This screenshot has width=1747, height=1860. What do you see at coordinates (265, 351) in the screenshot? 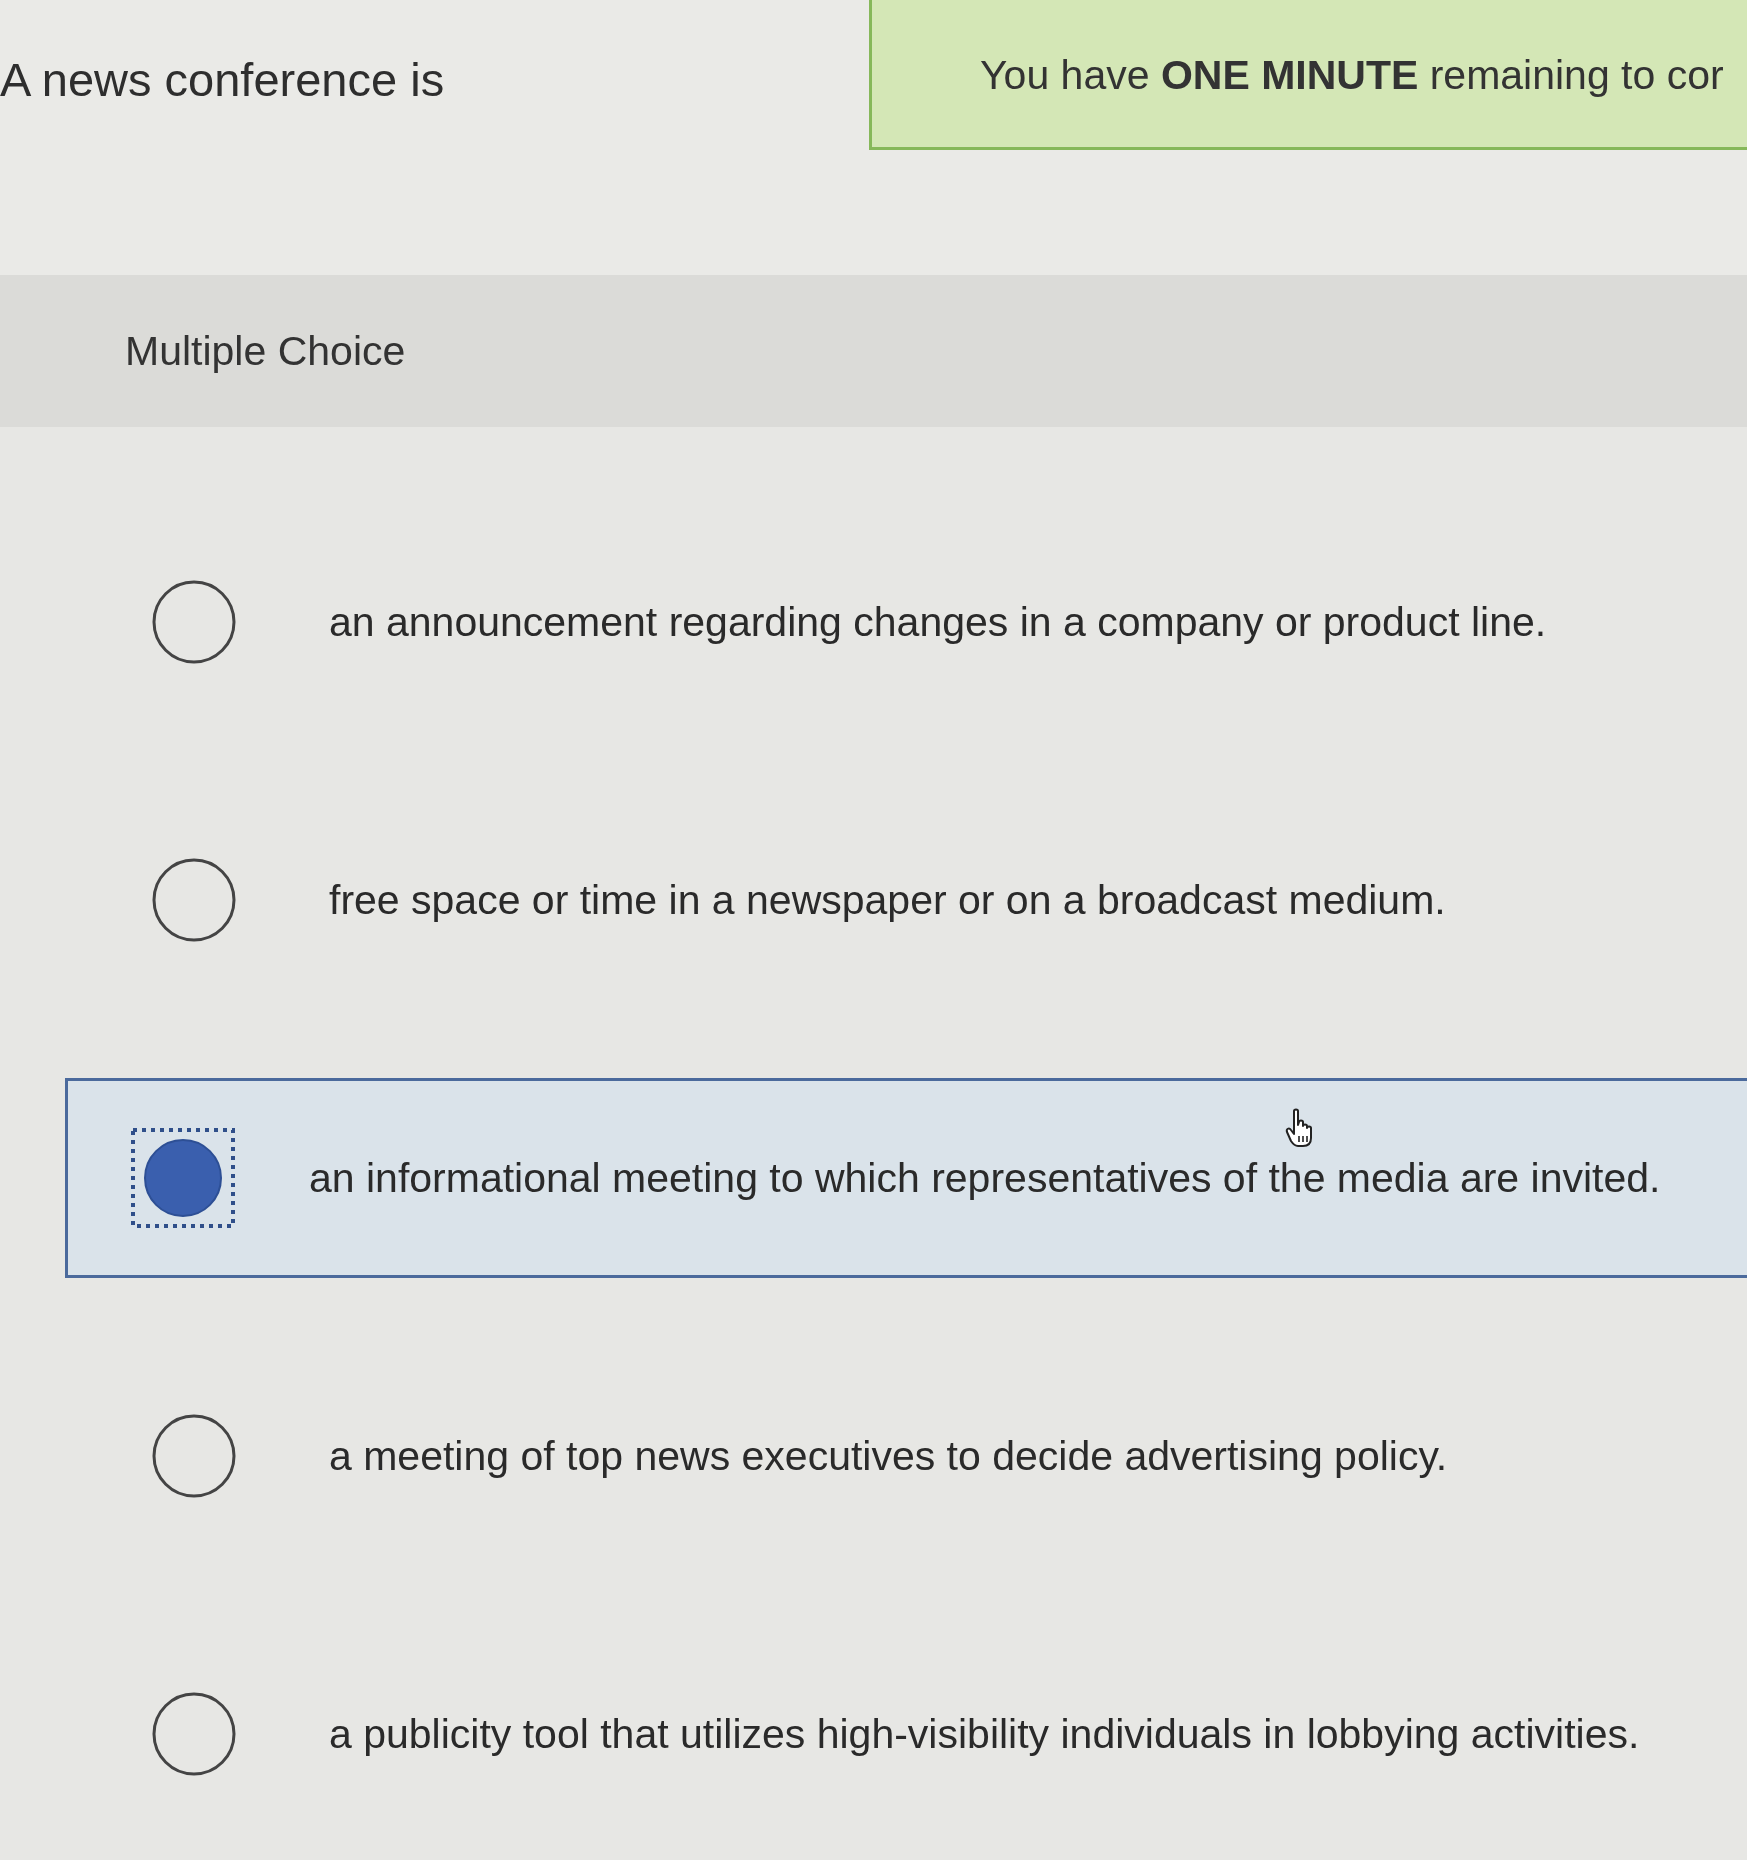
I see `question-type-label: Multiple Choice` at bounding box center [265, 351].